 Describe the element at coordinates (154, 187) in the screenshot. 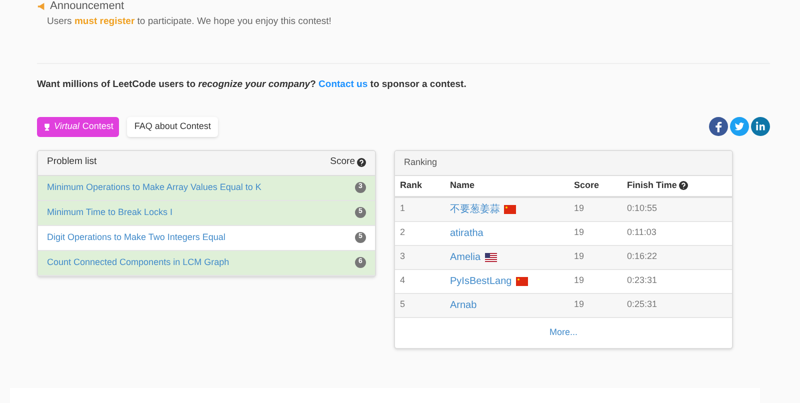

I see `problem-link: Minimum Operations to Make Array Values Equal to K` at that location.